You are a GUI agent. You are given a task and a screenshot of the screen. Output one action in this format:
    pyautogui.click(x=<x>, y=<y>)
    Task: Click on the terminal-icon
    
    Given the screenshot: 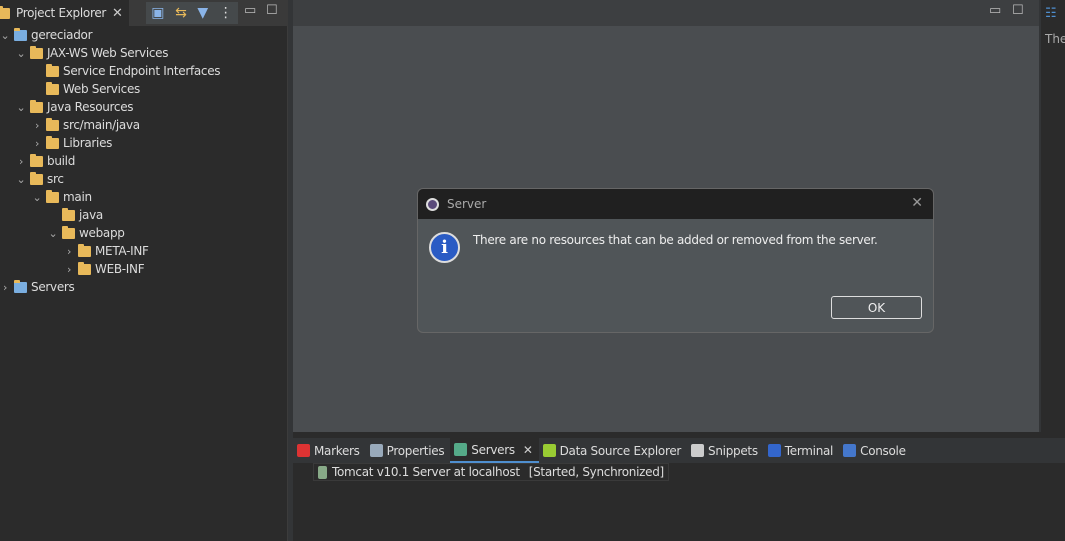 What is the action you would take?
    pyautogui.click(x=774, y=450)
    